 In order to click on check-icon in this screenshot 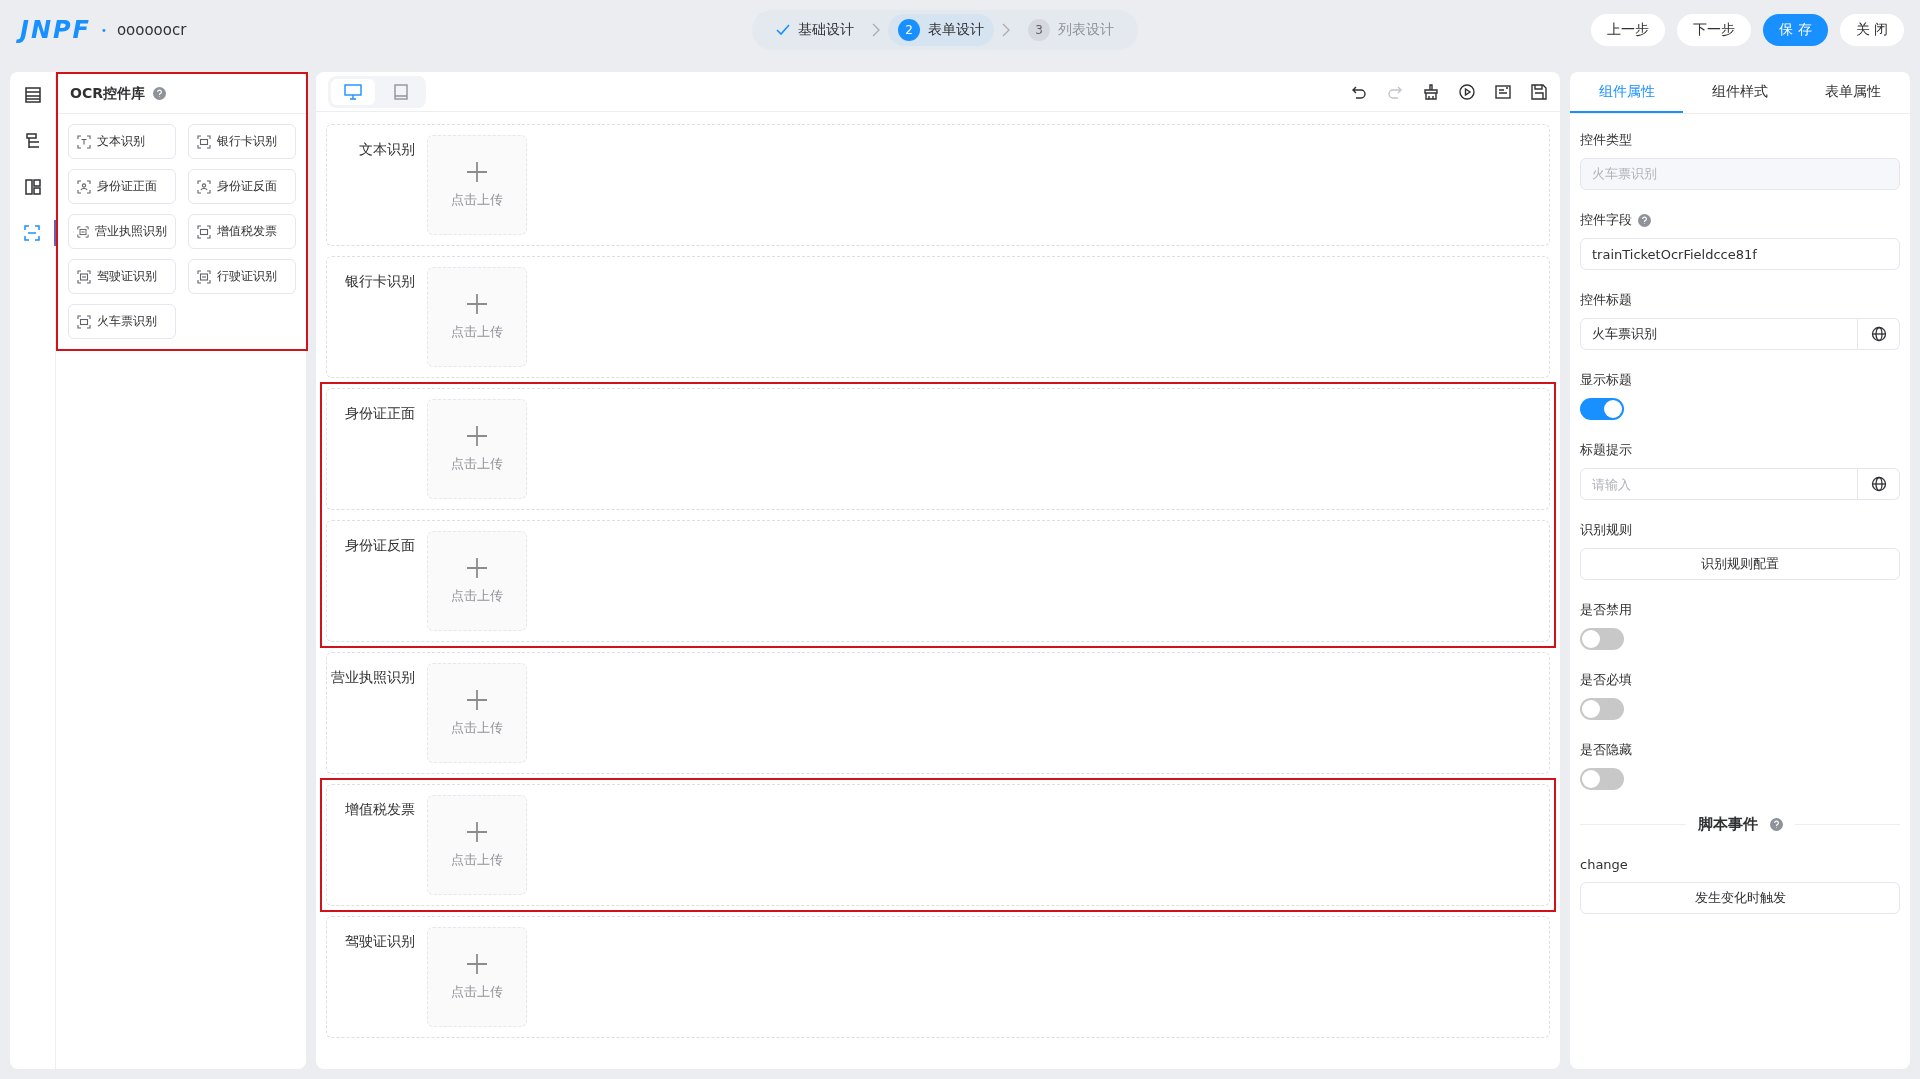, I will do `click(783, 30)`.